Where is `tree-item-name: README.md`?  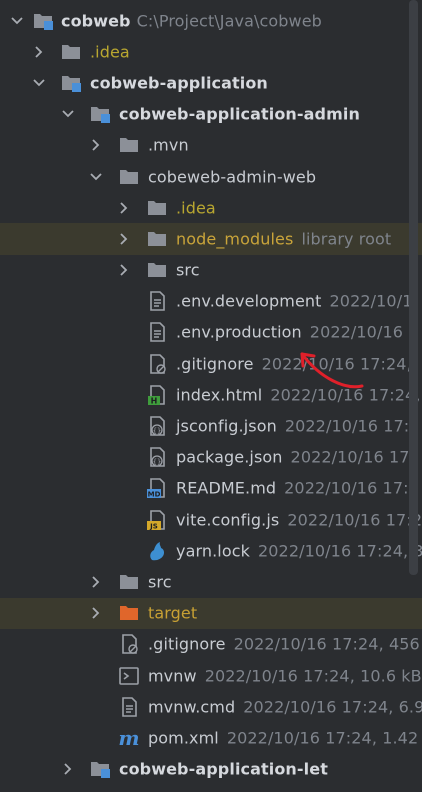
tree-item-name: README.md is located at coordinates (226, 488).